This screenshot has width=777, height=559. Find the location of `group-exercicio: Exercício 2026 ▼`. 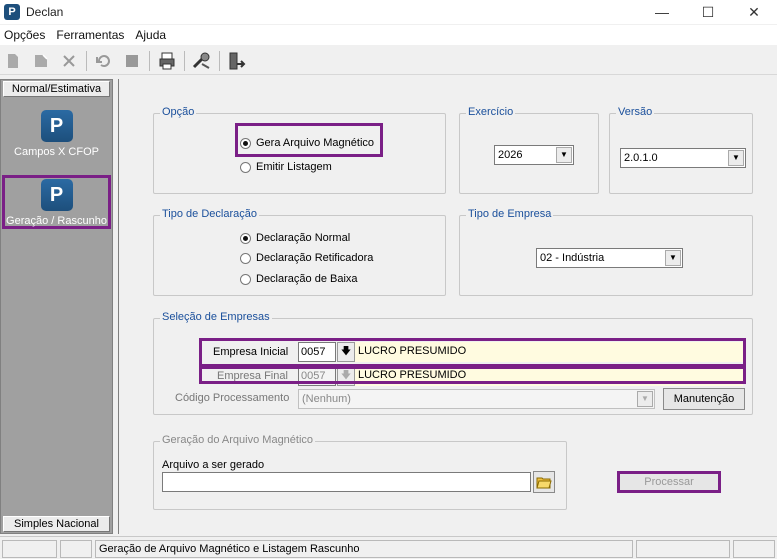

group-exercicio: Exercício 2026 ▼ is located at coordinates (529, 150).